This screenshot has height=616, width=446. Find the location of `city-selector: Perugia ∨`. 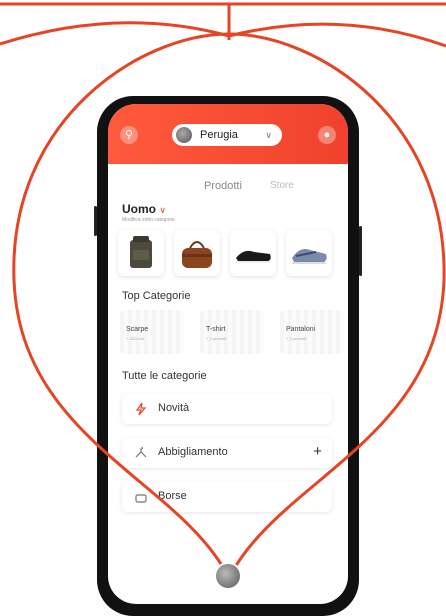

city-selector: Perugia ∨ is located at coordinates (227, 135).